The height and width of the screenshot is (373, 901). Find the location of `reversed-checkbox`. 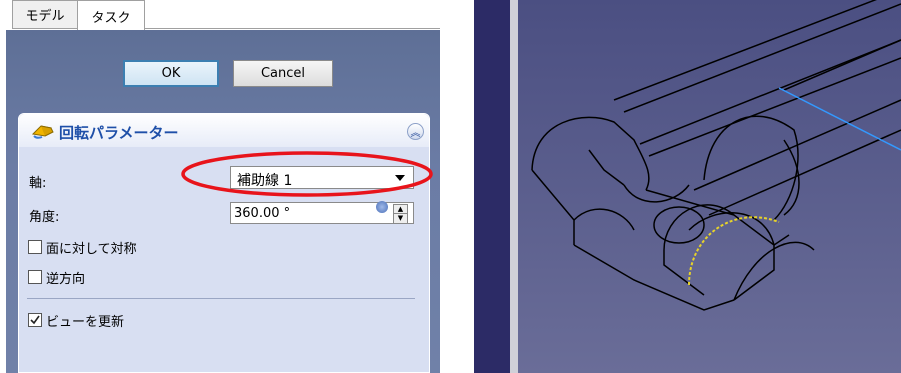

reversed-checkbox is located at coordinates (35, 277).